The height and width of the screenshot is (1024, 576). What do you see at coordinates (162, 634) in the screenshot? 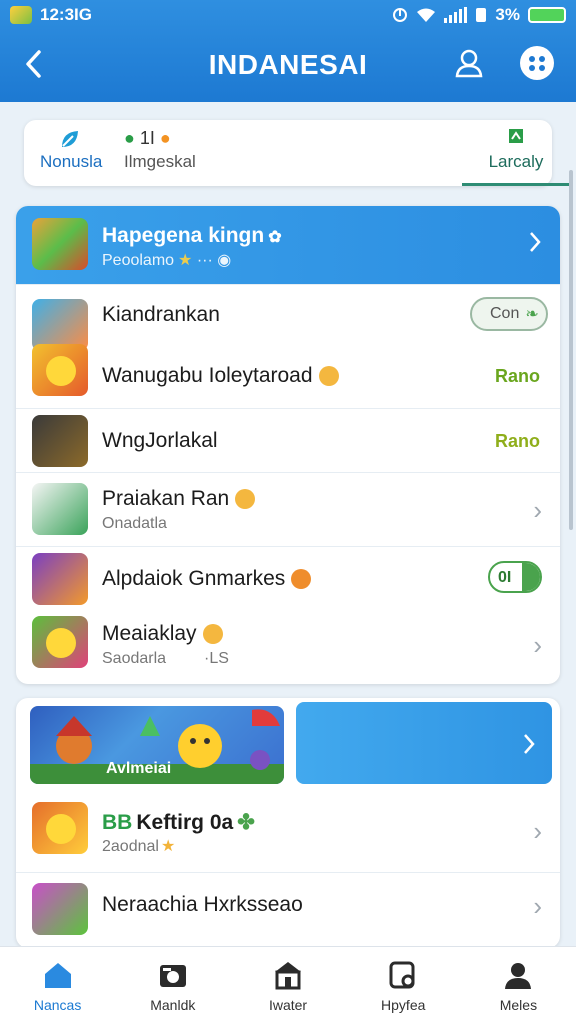
I see `row-title: Meaiaklay` at bounding box center [162, 634].